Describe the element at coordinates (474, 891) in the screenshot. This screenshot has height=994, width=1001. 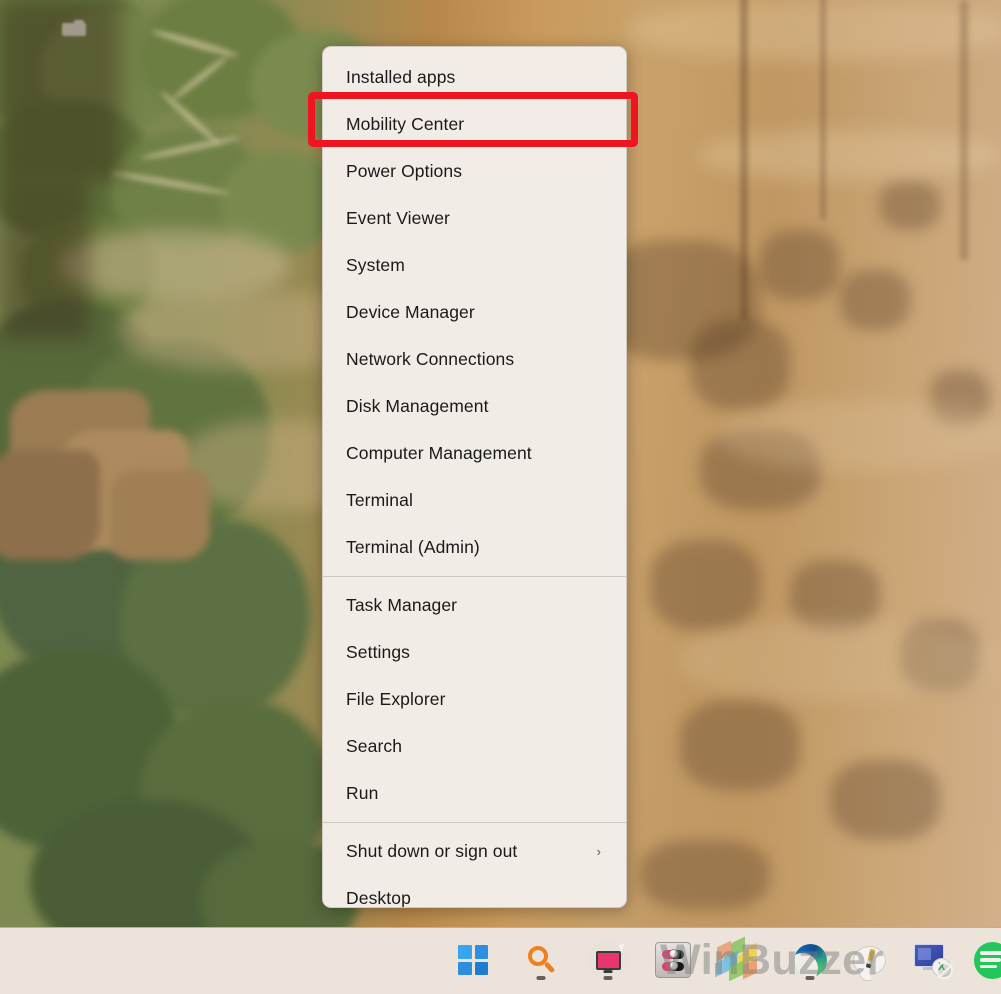
I see `menu-item-desktop: Desktop` at that location.